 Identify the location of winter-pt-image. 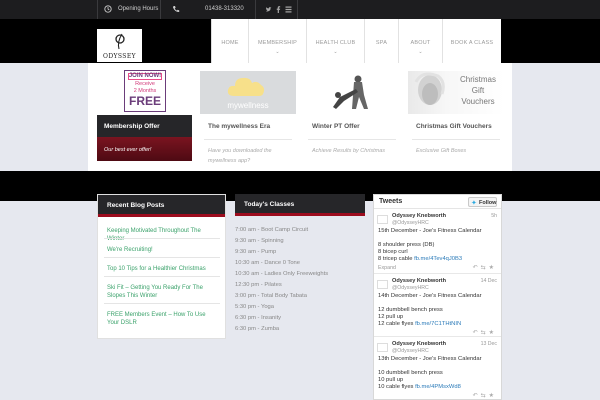
(352, 92).